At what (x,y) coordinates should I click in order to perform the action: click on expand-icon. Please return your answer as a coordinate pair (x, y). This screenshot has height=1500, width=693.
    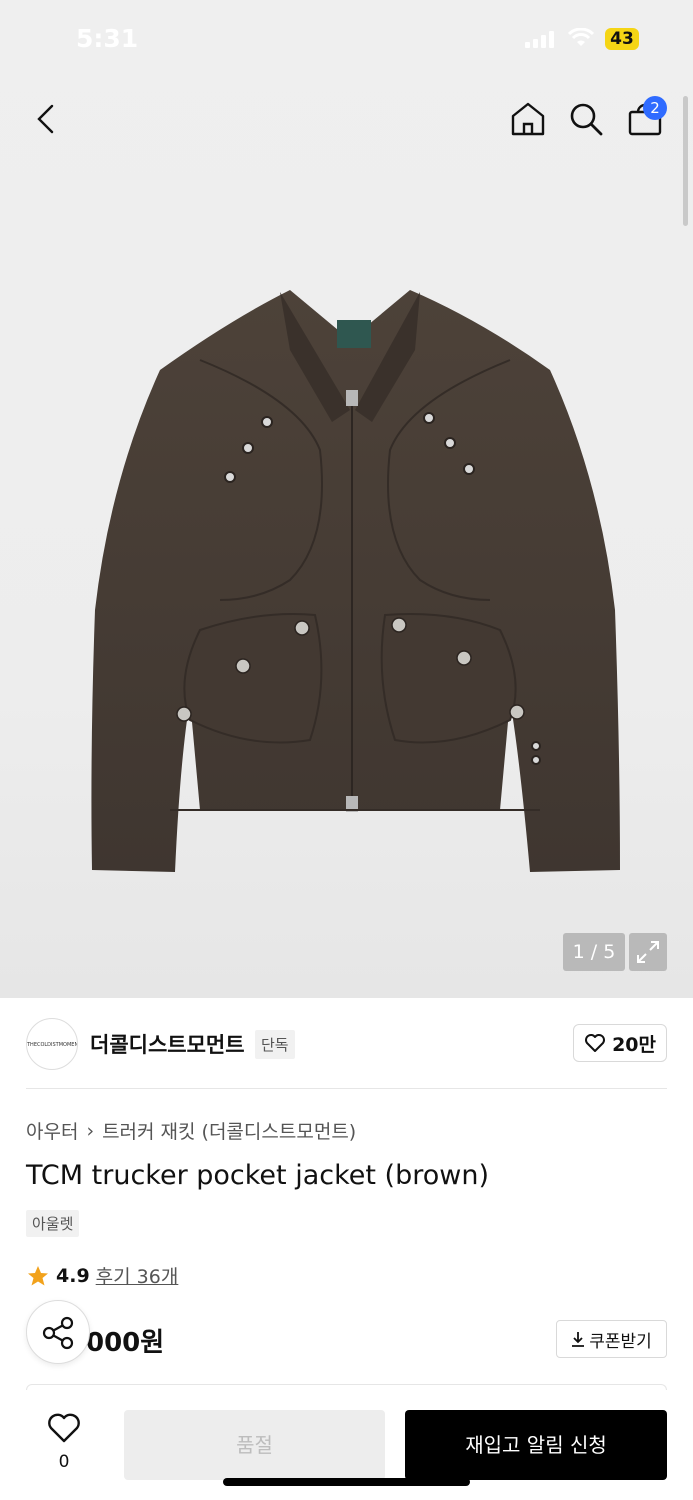
    Looking at the image, I should click on (648, 952).